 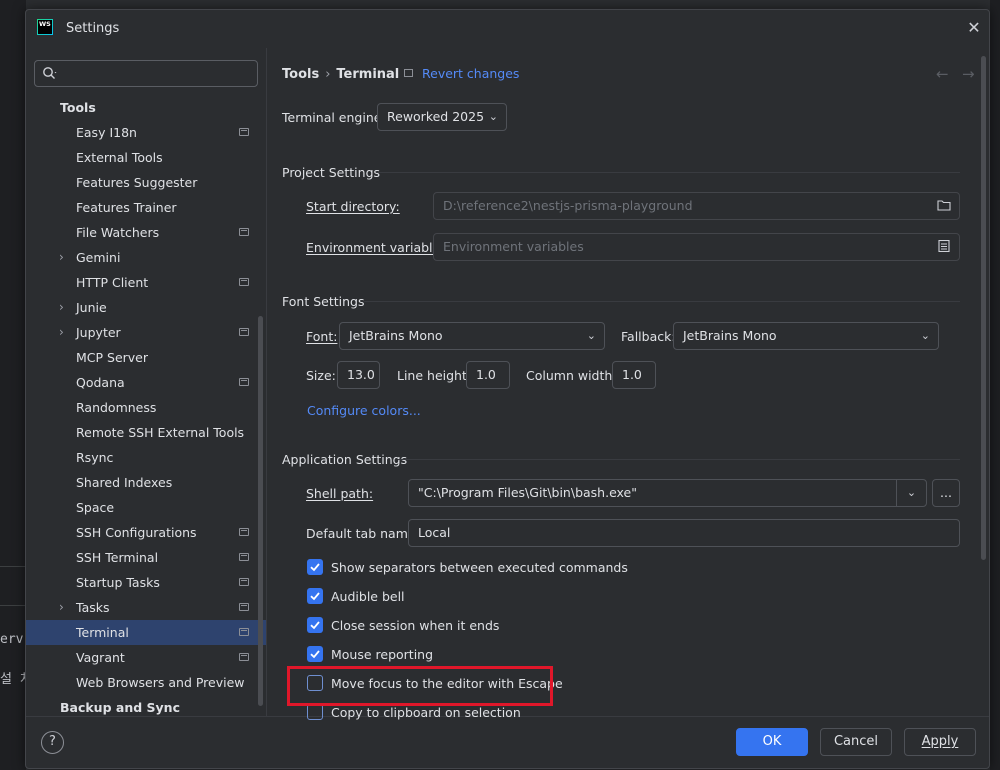 What do you see at coordinates (160, 432) in the screenshot?
I see `sidebar-item-label: Remote SSH External Tools` at bounding box center [160, 432].